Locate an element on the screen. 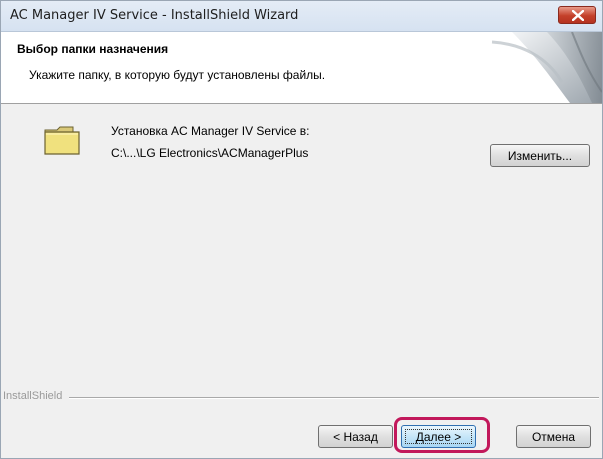  page-title: Выбор папки назначения is located at coordinates (93, 49).